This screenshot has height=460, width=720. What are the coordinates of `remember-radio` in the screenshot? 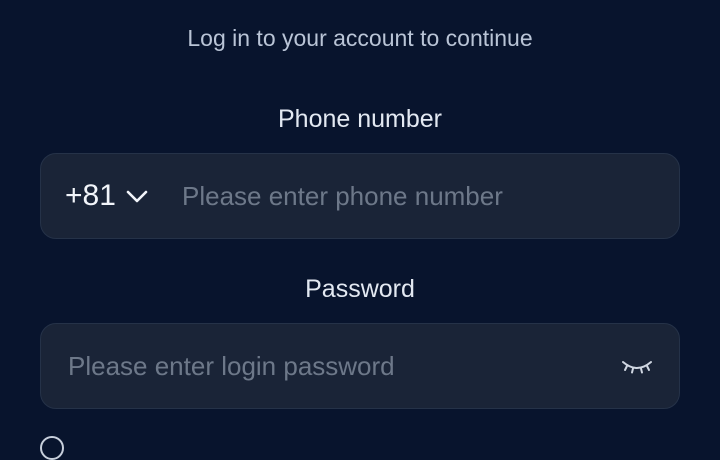 It's located at (52, 448).